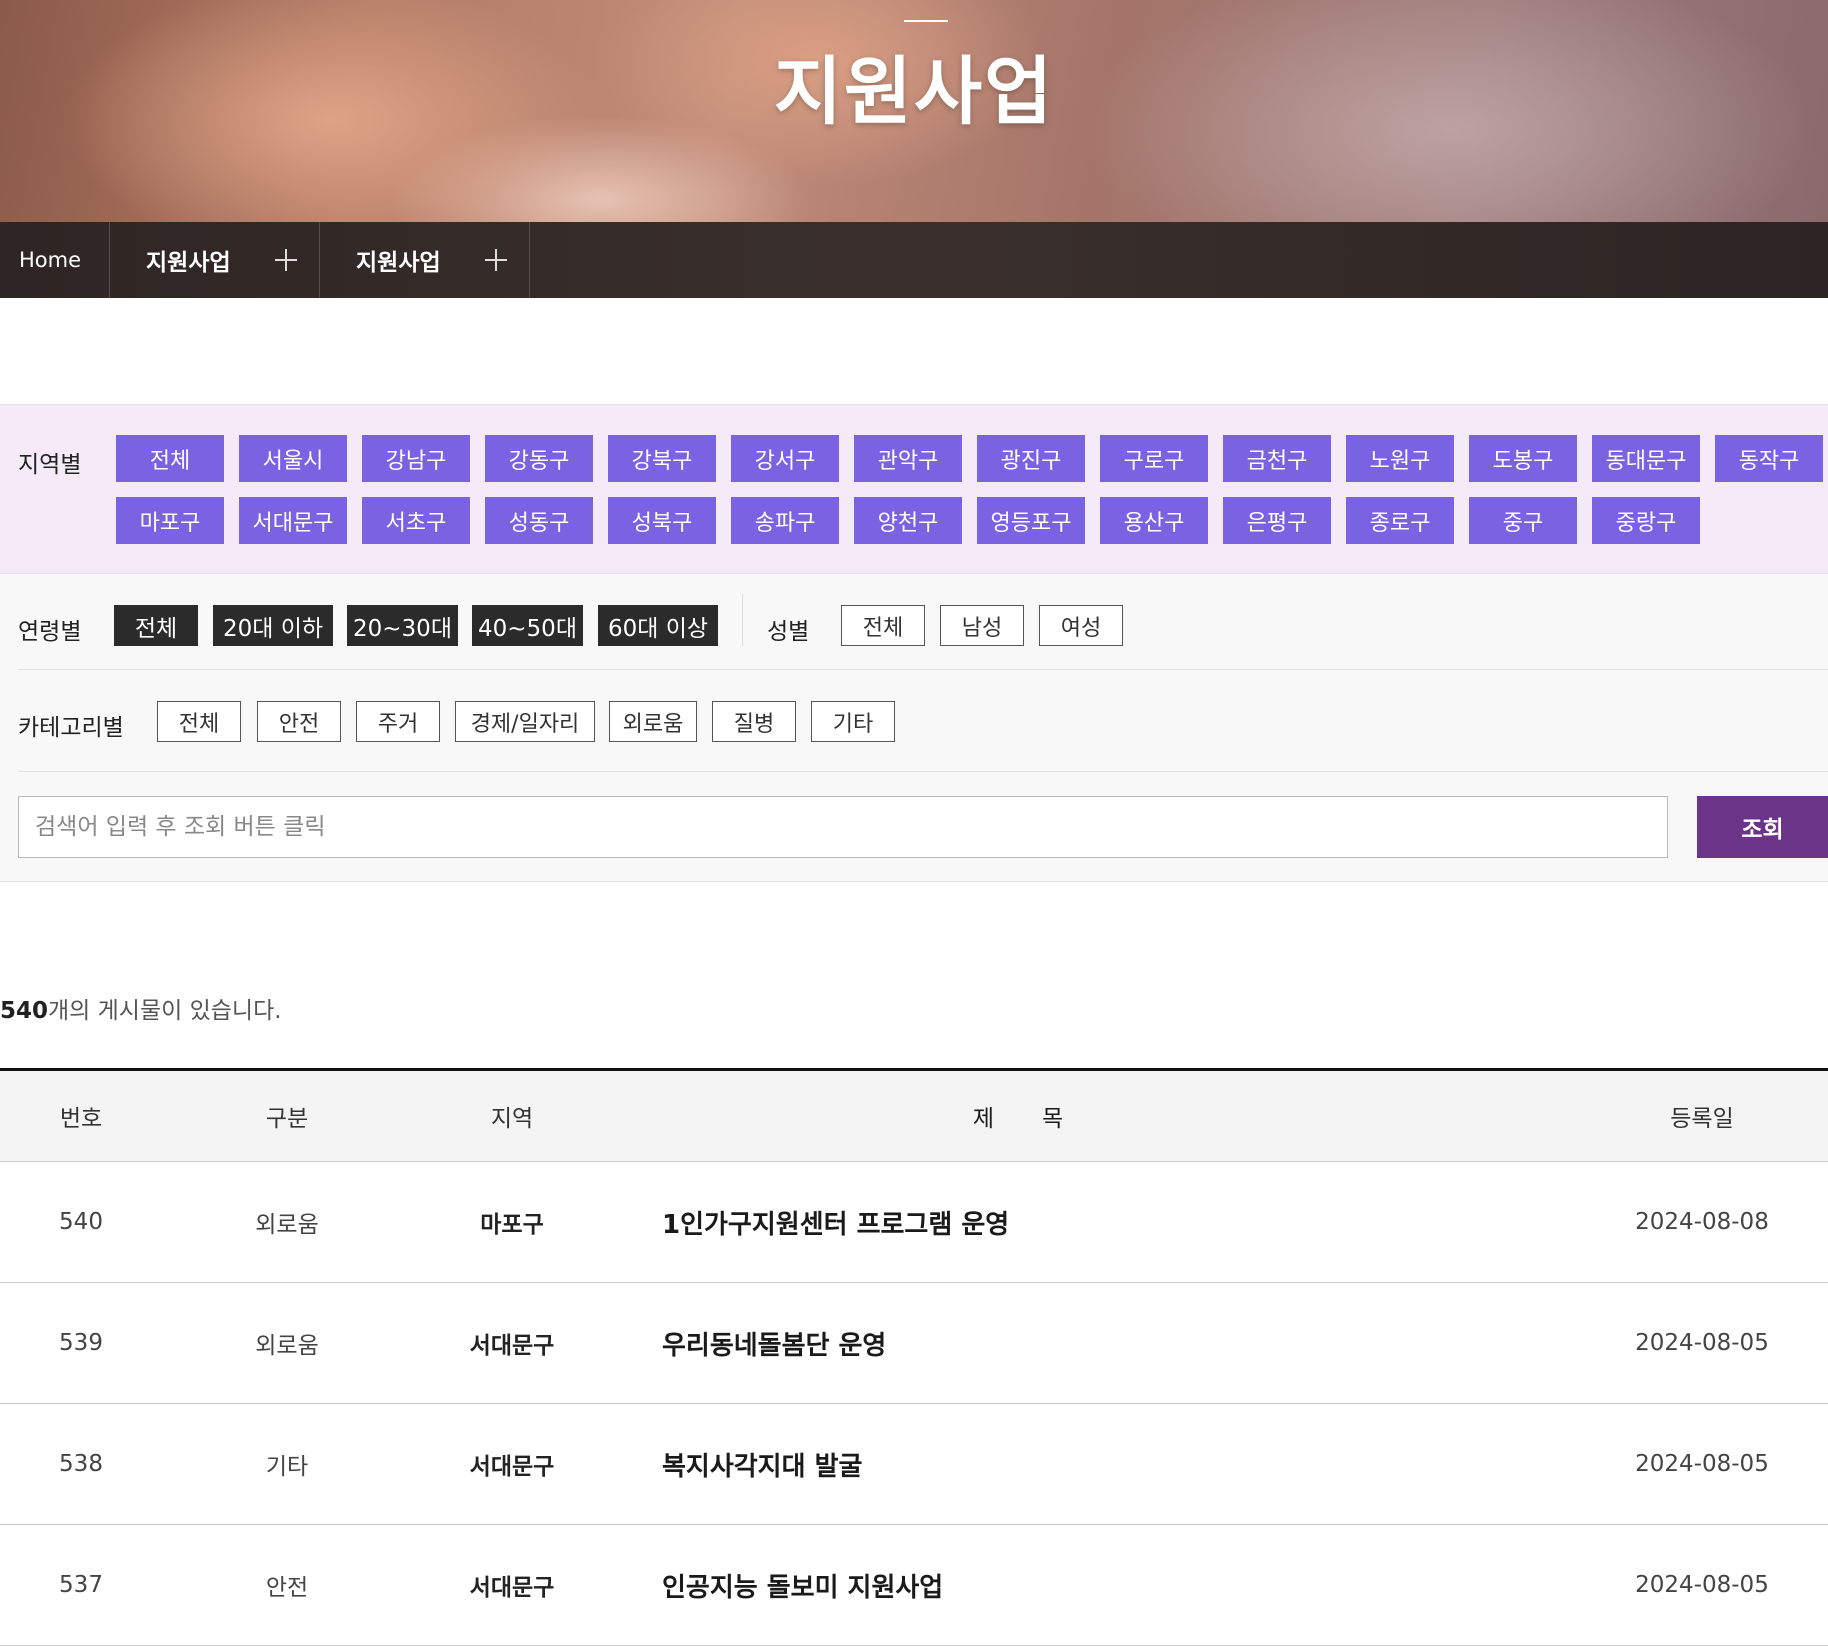 The image size is (1828, 1646). I want to click on breadcrumb-label-2: 지원사업, so click(398, 263).